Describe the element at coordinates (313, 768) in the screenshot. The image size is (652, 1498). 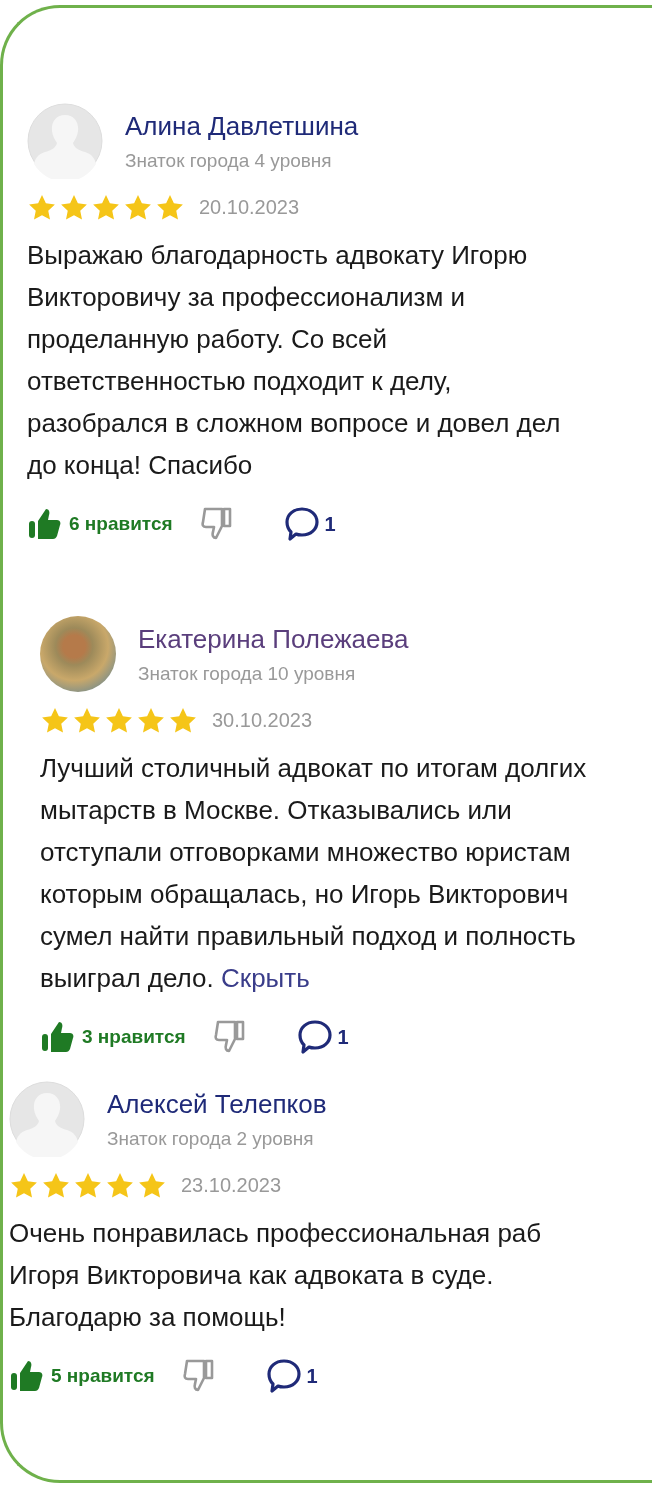
I see `review-text: Лучший столичный адвокат по итогам долгих` at that location.